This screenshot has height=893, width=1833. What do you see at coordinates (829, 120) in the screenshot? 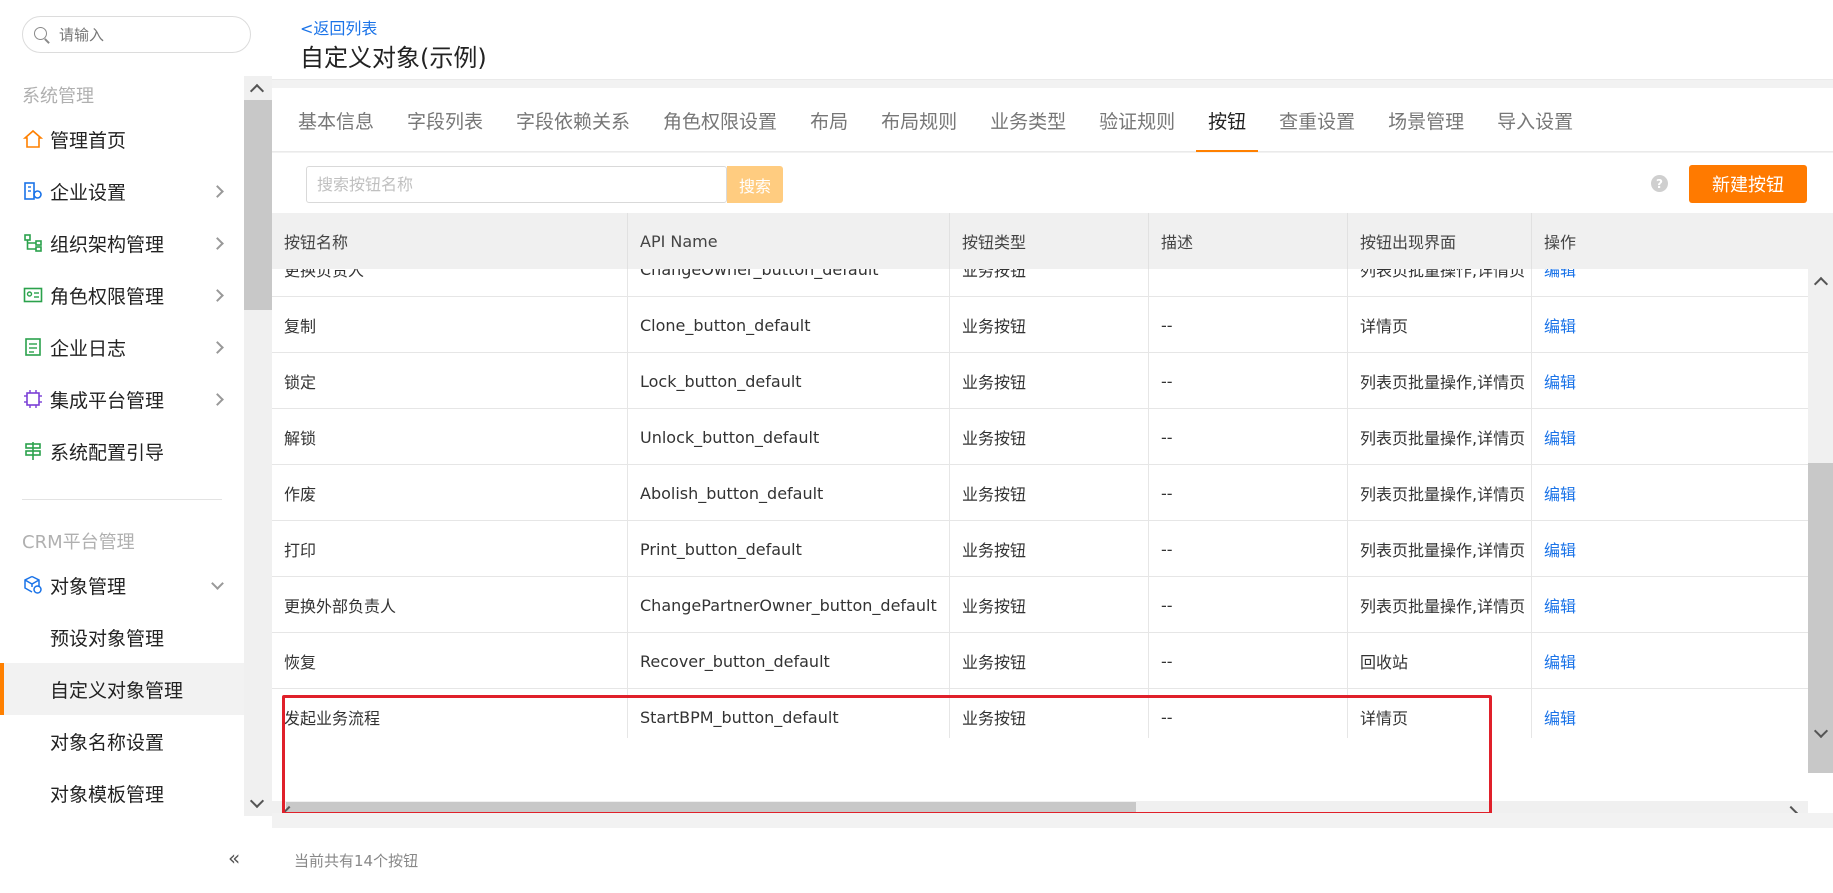
I see `tab-layout: 布局` at bounding box center [829, 120].